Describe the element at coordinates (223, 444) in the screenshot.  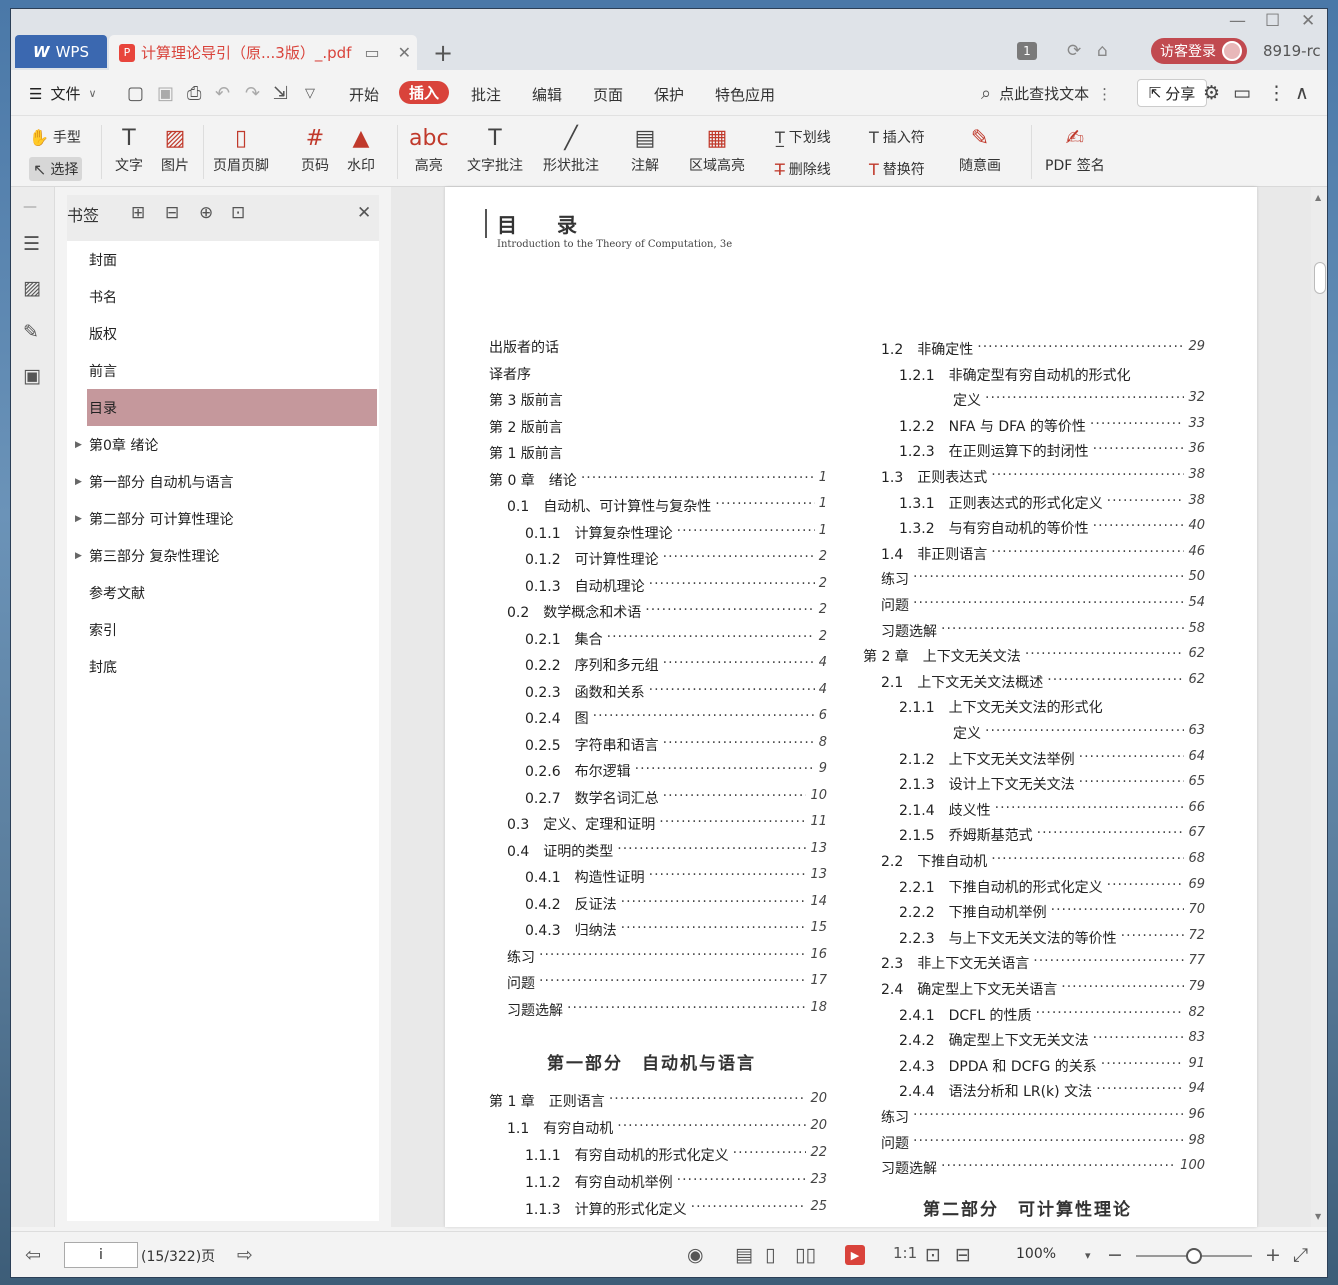
I see `bookmark-item: ▶ 第0章 绪论` at that location.